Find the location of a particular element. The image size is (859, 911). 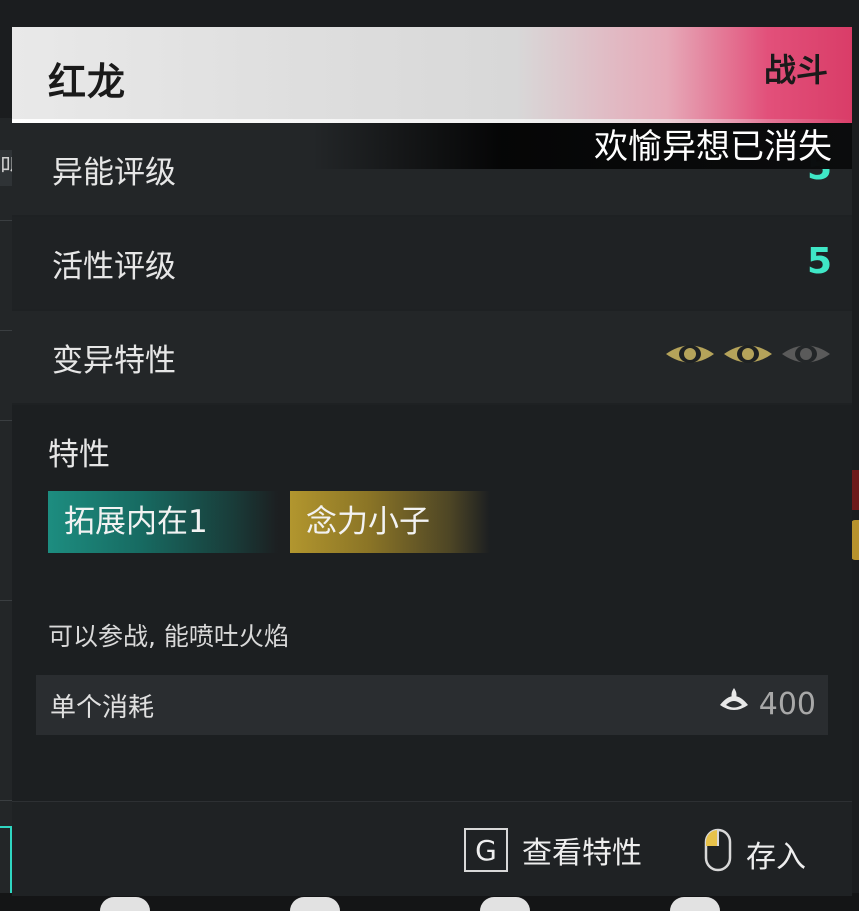

eye-icon-inactive is located at coordinates (806, 354).